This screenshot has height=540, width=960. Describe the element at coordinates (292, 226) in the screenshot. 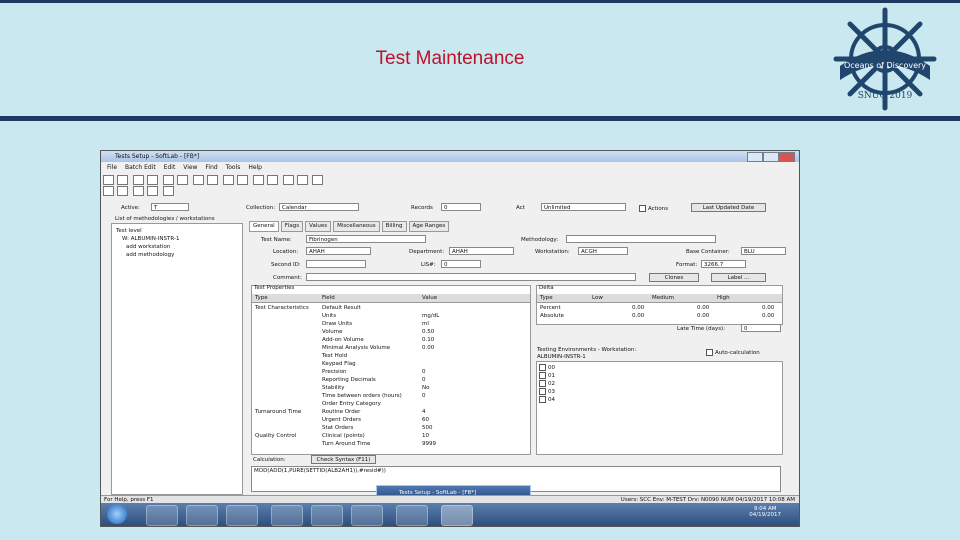

I see `tab-flags: Flags` at that location.